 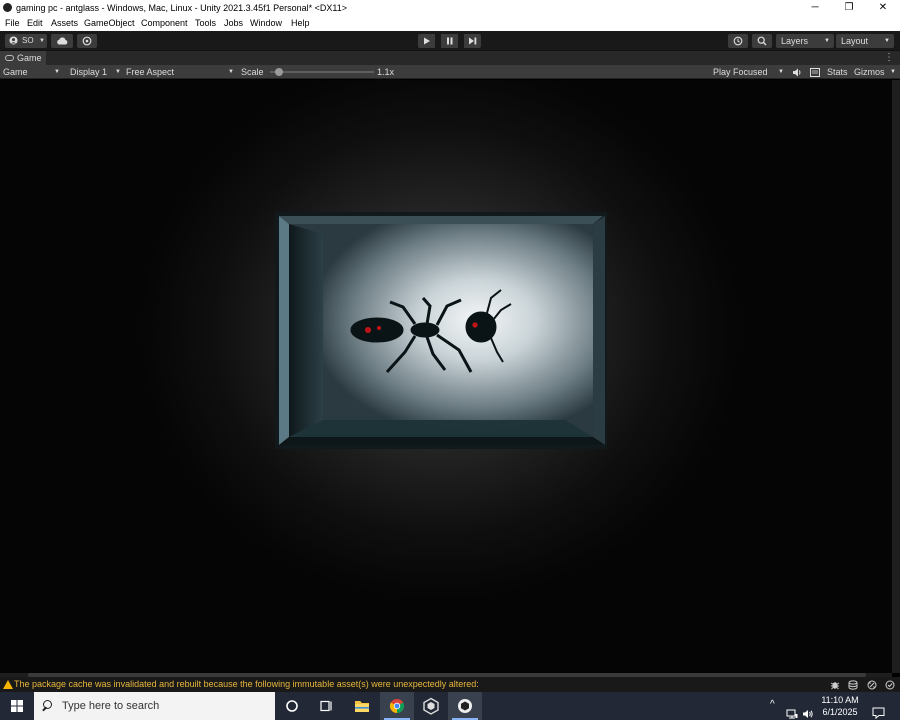 What do you see at coordinates (872, 685) in the screenshot?
I see `progress-icon` at bounding box center [872, 685].